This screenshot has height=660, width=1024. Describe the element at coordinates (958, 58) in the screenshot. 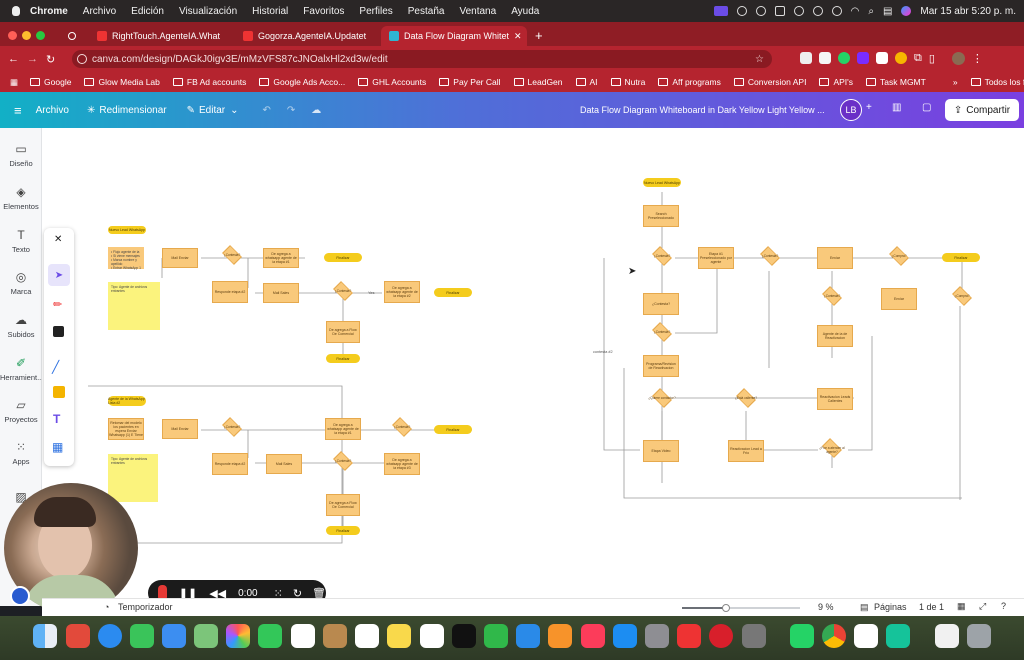

I see `profile-avatar` at that location.